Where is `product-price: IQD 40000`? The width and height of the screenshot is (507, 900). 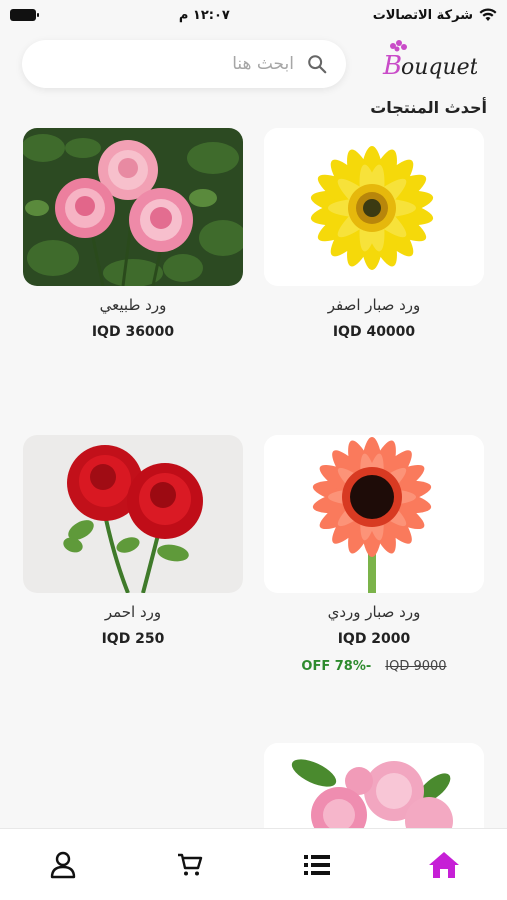 product-price: IQD 40000 is located at coordinates (374, 332).